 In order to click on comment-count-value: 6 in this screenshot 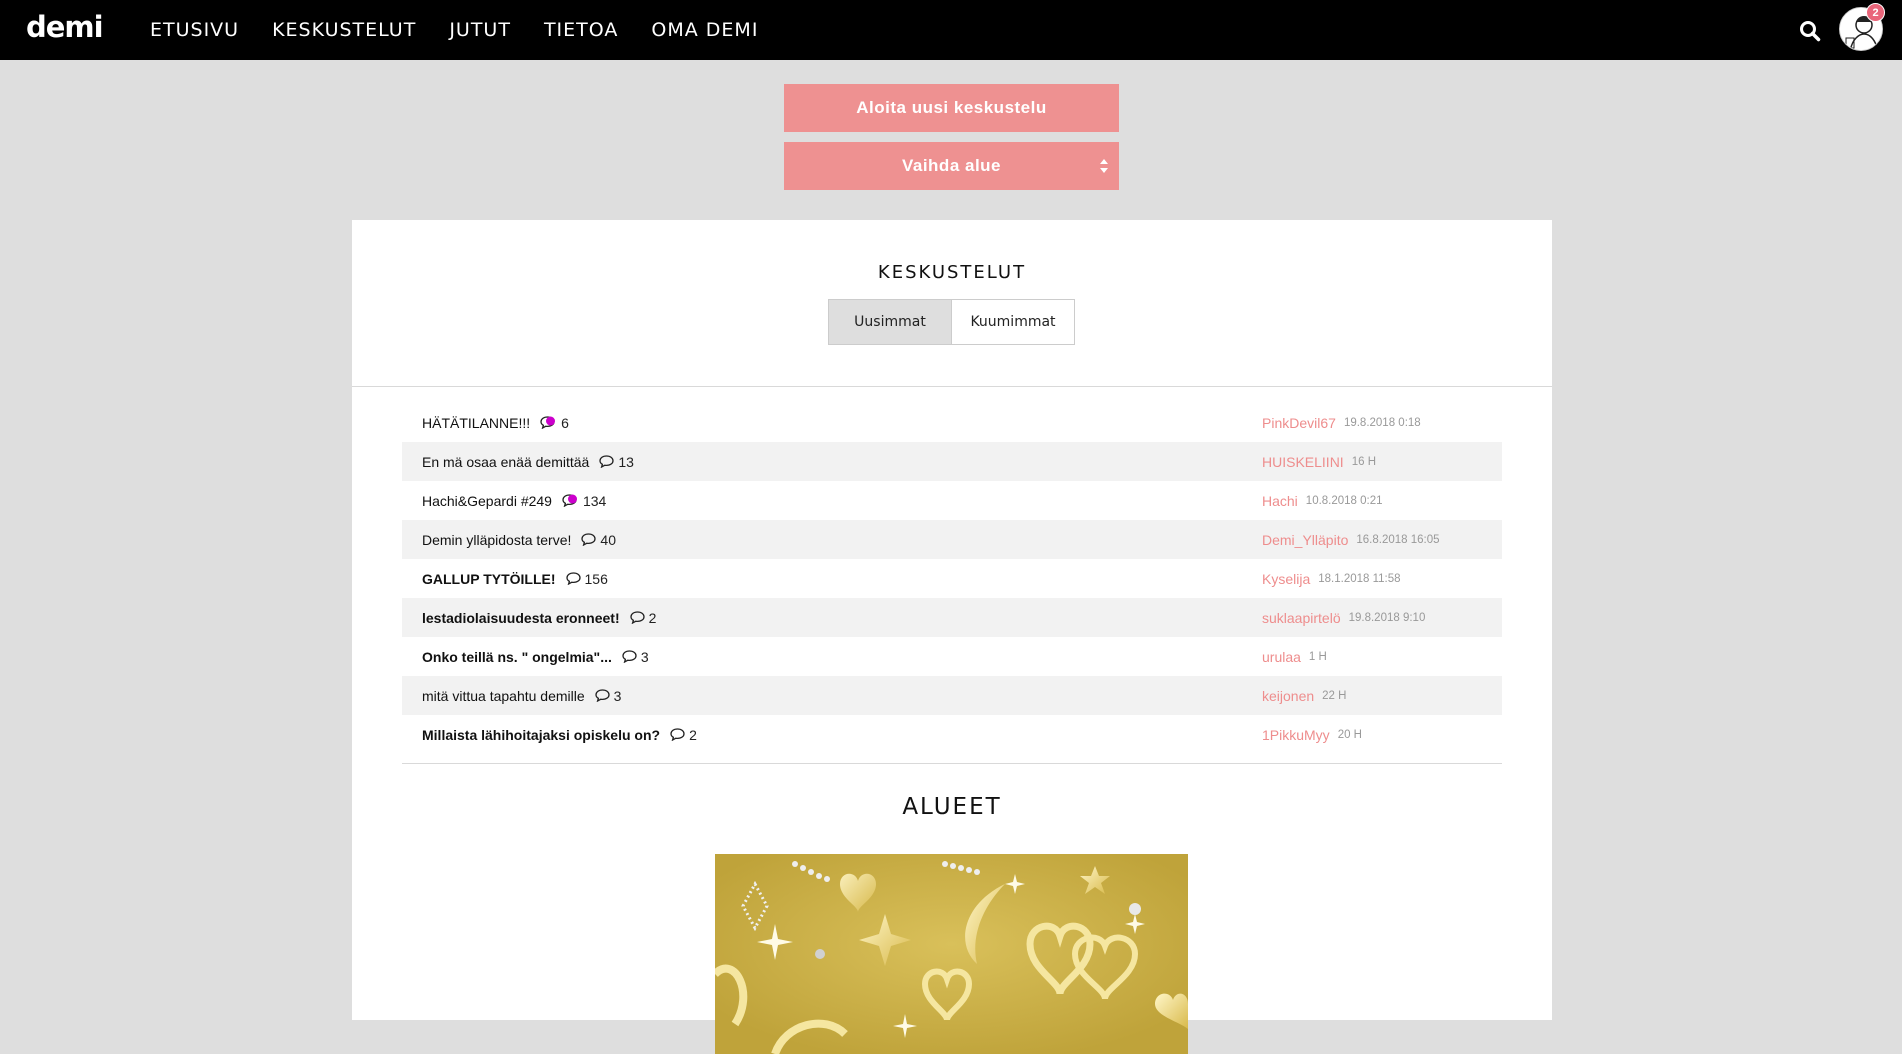, I will do `click(565, 422)`.